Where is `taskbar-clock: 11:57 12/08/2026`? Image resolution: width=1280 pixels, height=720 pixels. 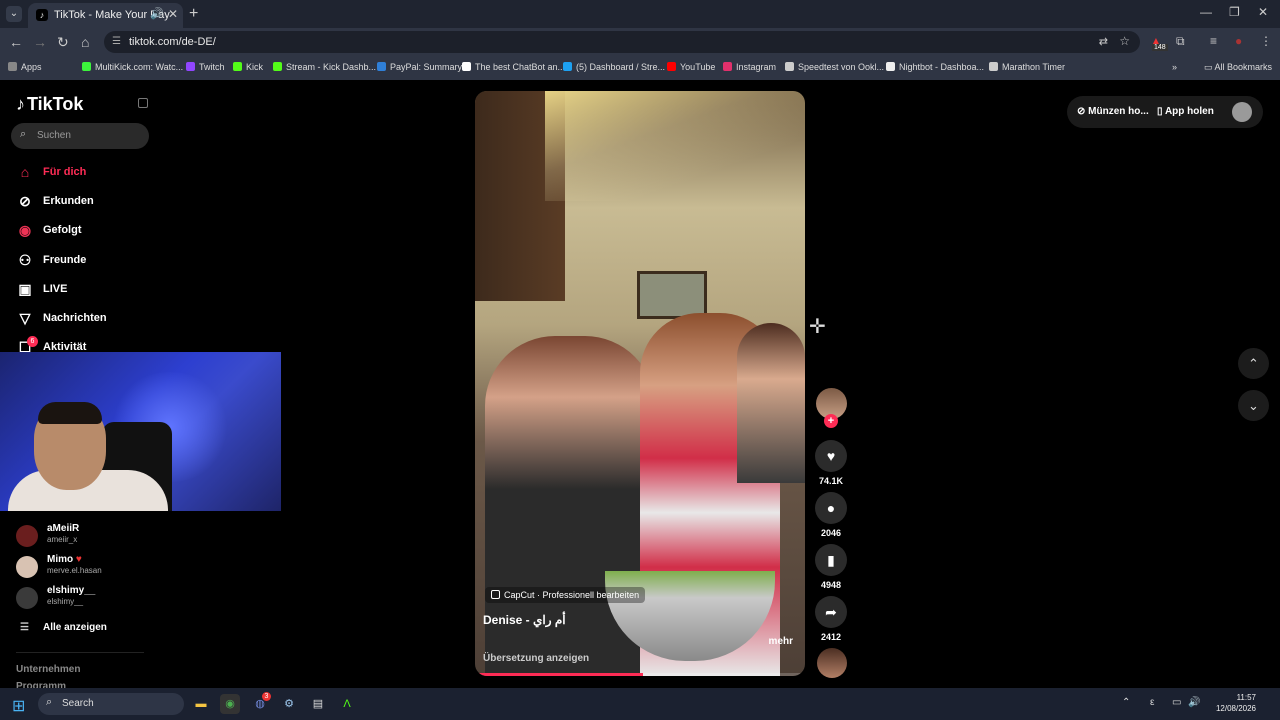 taskbar-clock: 11:57 12/08/2026 is located at coordinates (1231, 703).